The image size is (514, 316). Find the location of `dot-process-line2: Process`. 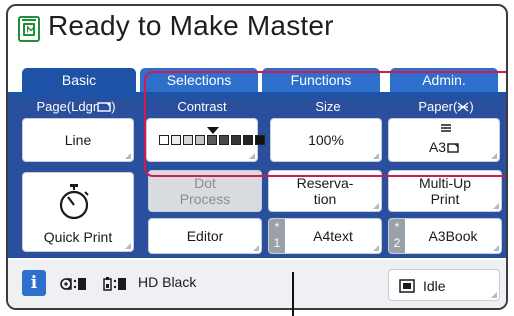

dot-process-line2: Process is located at coordinates (205, 199).